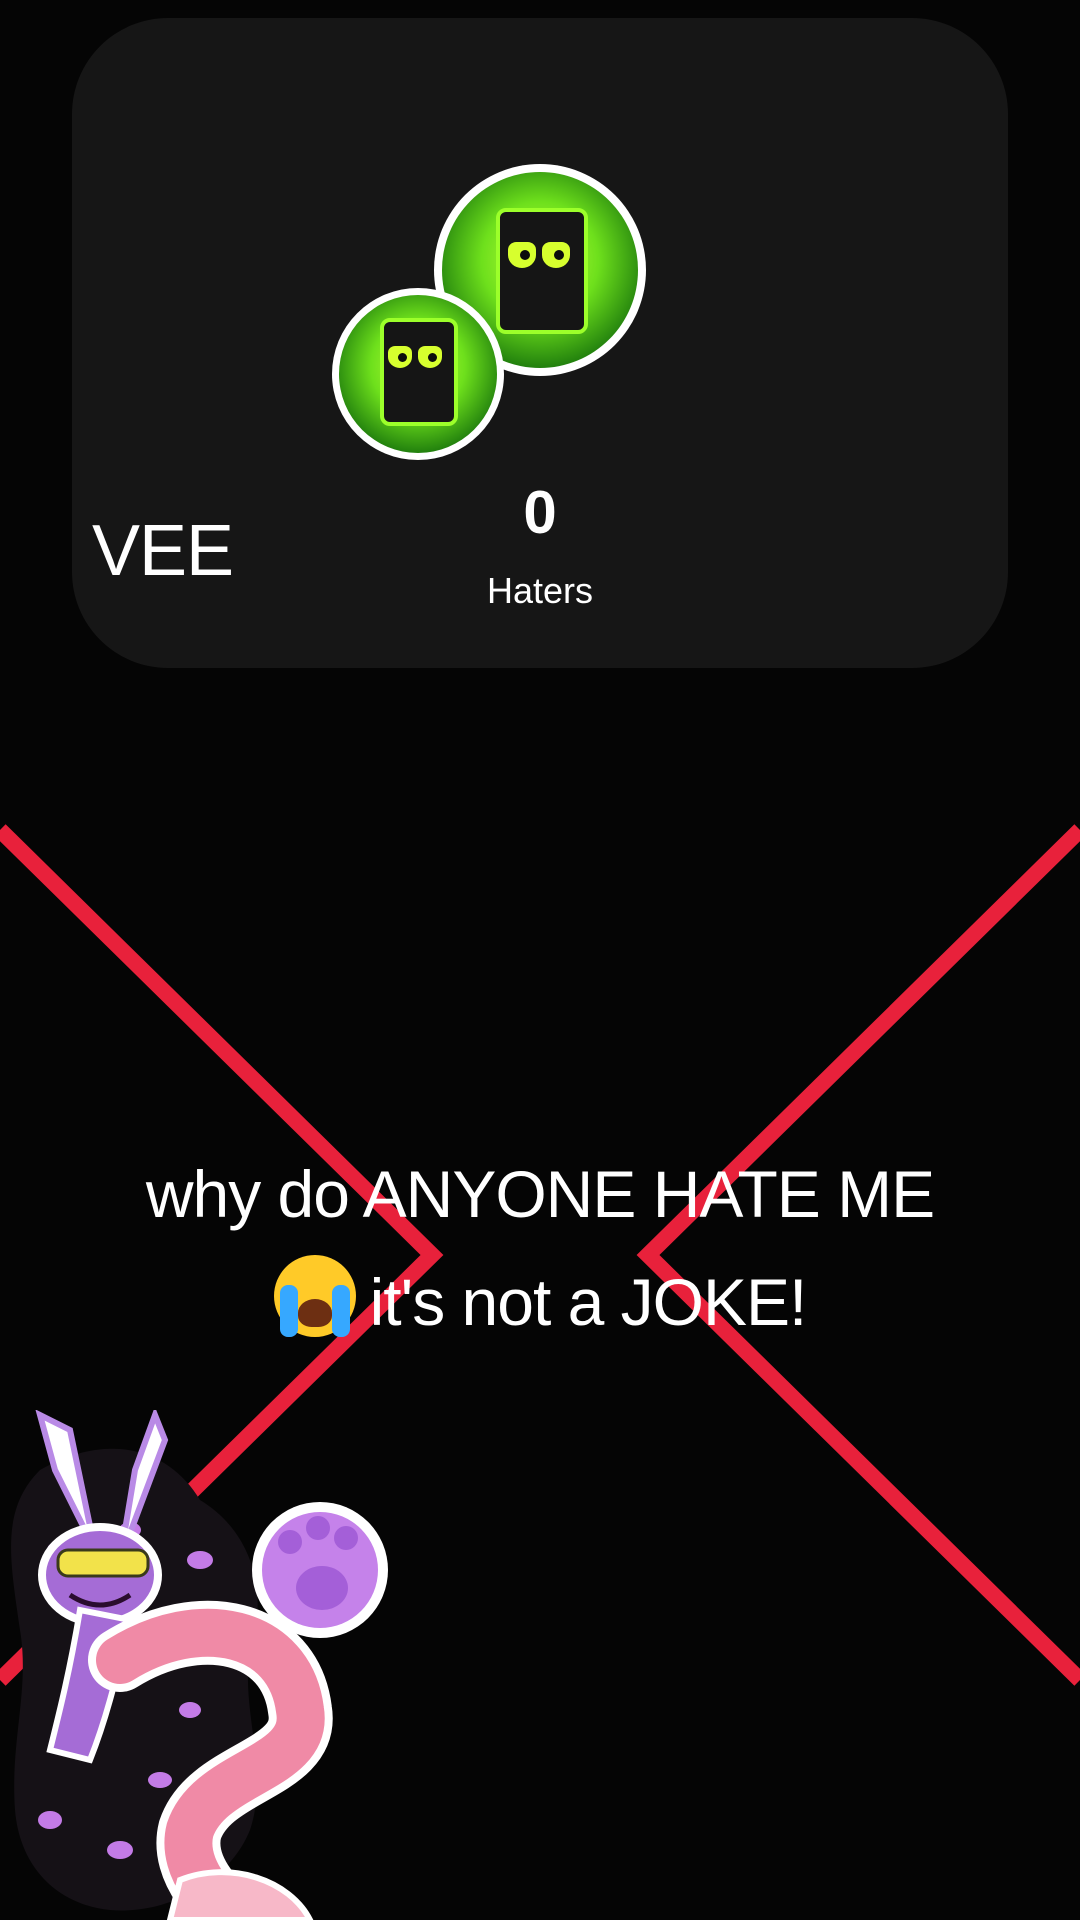 The height and width of the screenshot is (1920, 1080). What do you see at coordinates (540, 512) in the screenshot?
I see `haters-count: 0` at bounding box center [540, 512].